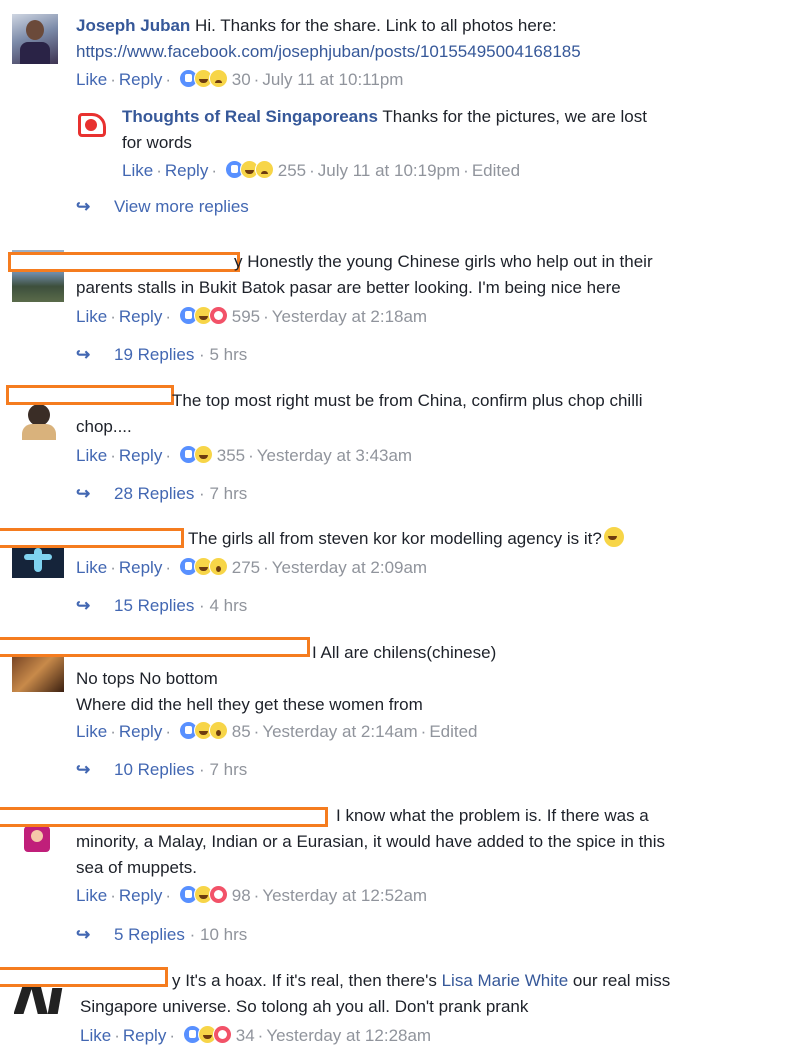 The image size is (800, 1055). Describe the element at coordinates (245, 1035) in the screenshot. I see `reaction-count: 34` at that location.